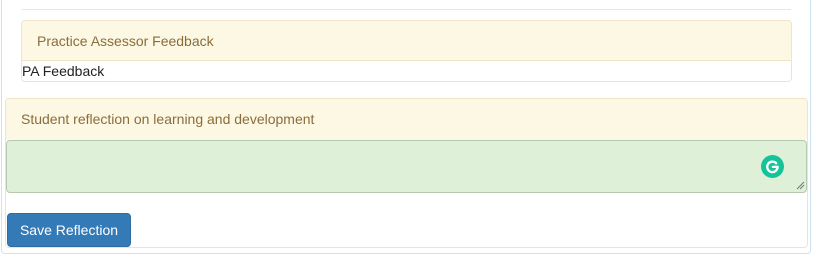  Describe the element at coordinates (69, 230) in the screenshot. I see `save-reflection-button: Save Reflection` at that location.